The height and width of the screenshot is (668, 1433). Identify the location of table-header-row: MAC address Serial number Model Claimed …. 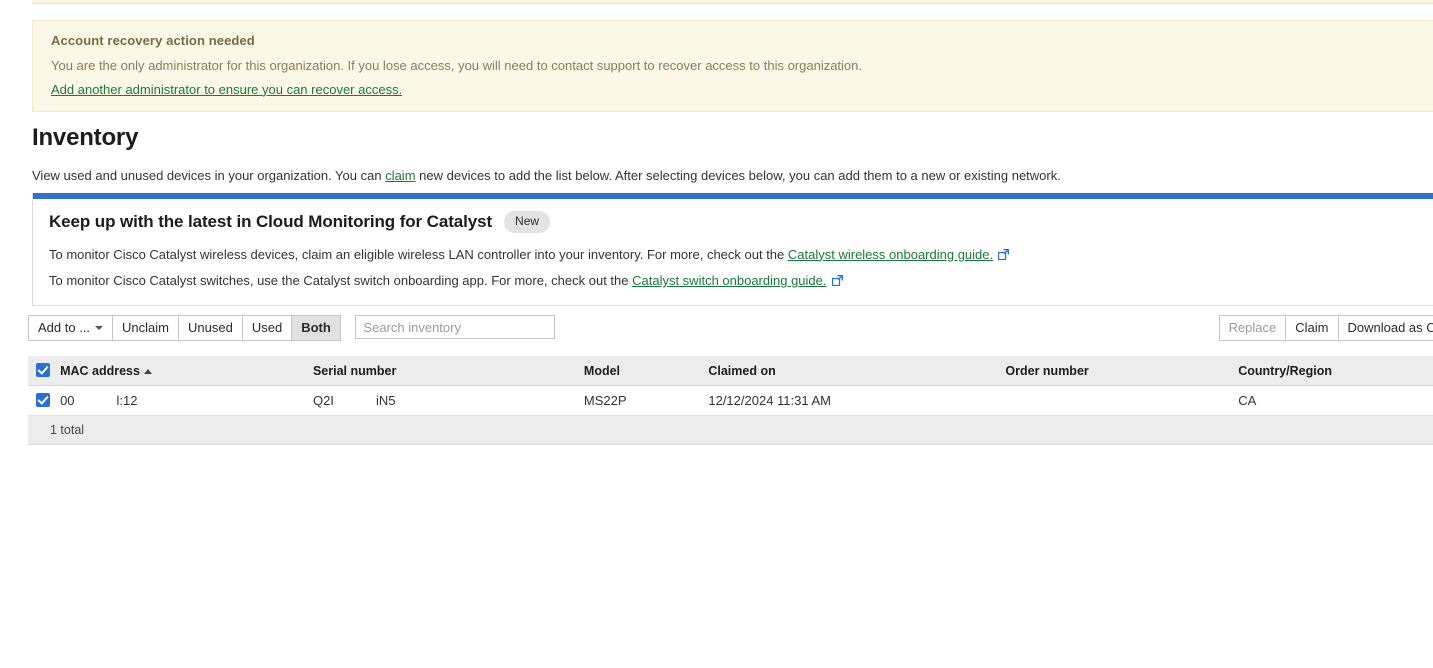
(730, 371).